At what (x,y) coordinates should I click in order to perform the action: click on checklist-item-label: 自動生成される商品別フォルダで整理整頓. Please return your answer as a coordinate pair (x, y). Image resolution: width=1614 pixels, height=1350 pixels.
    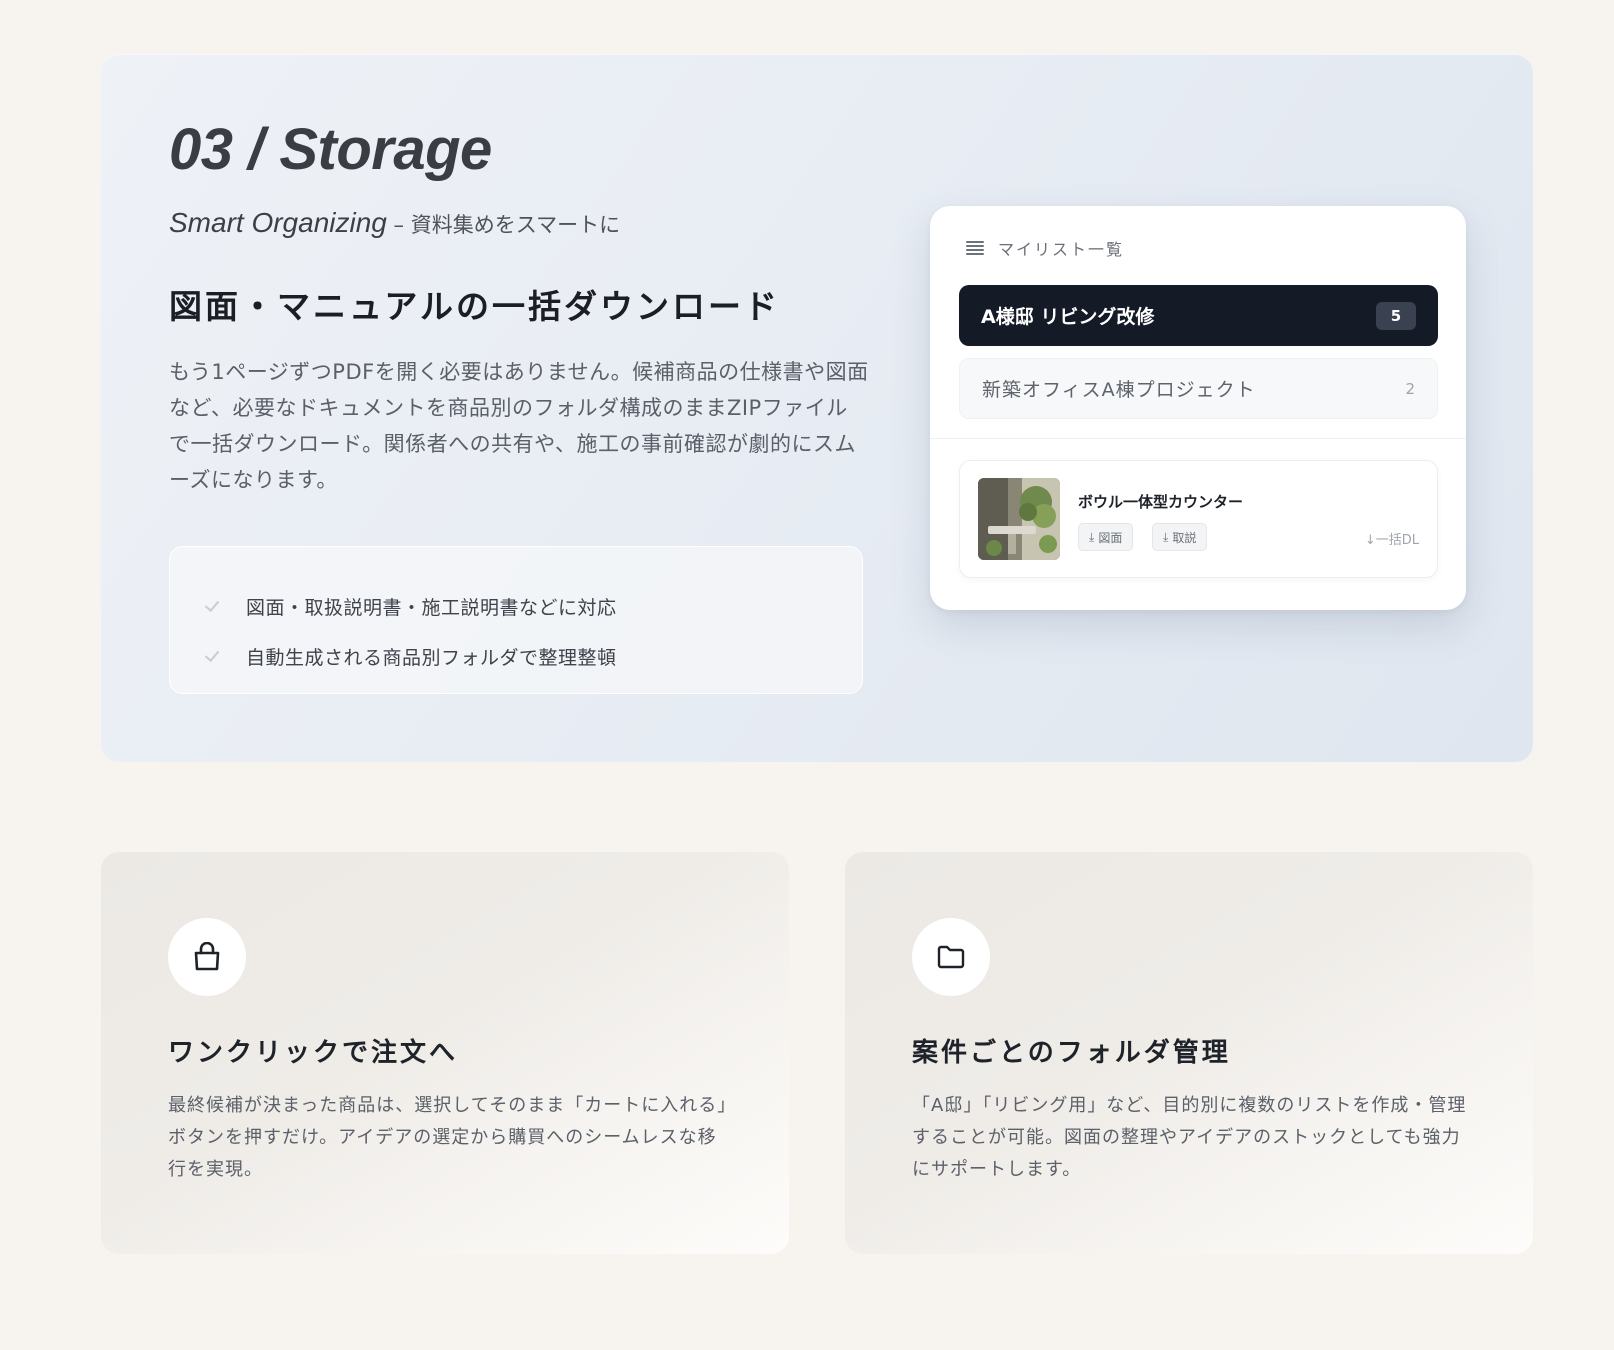
    Looking at the image, I should click on (431, 657).